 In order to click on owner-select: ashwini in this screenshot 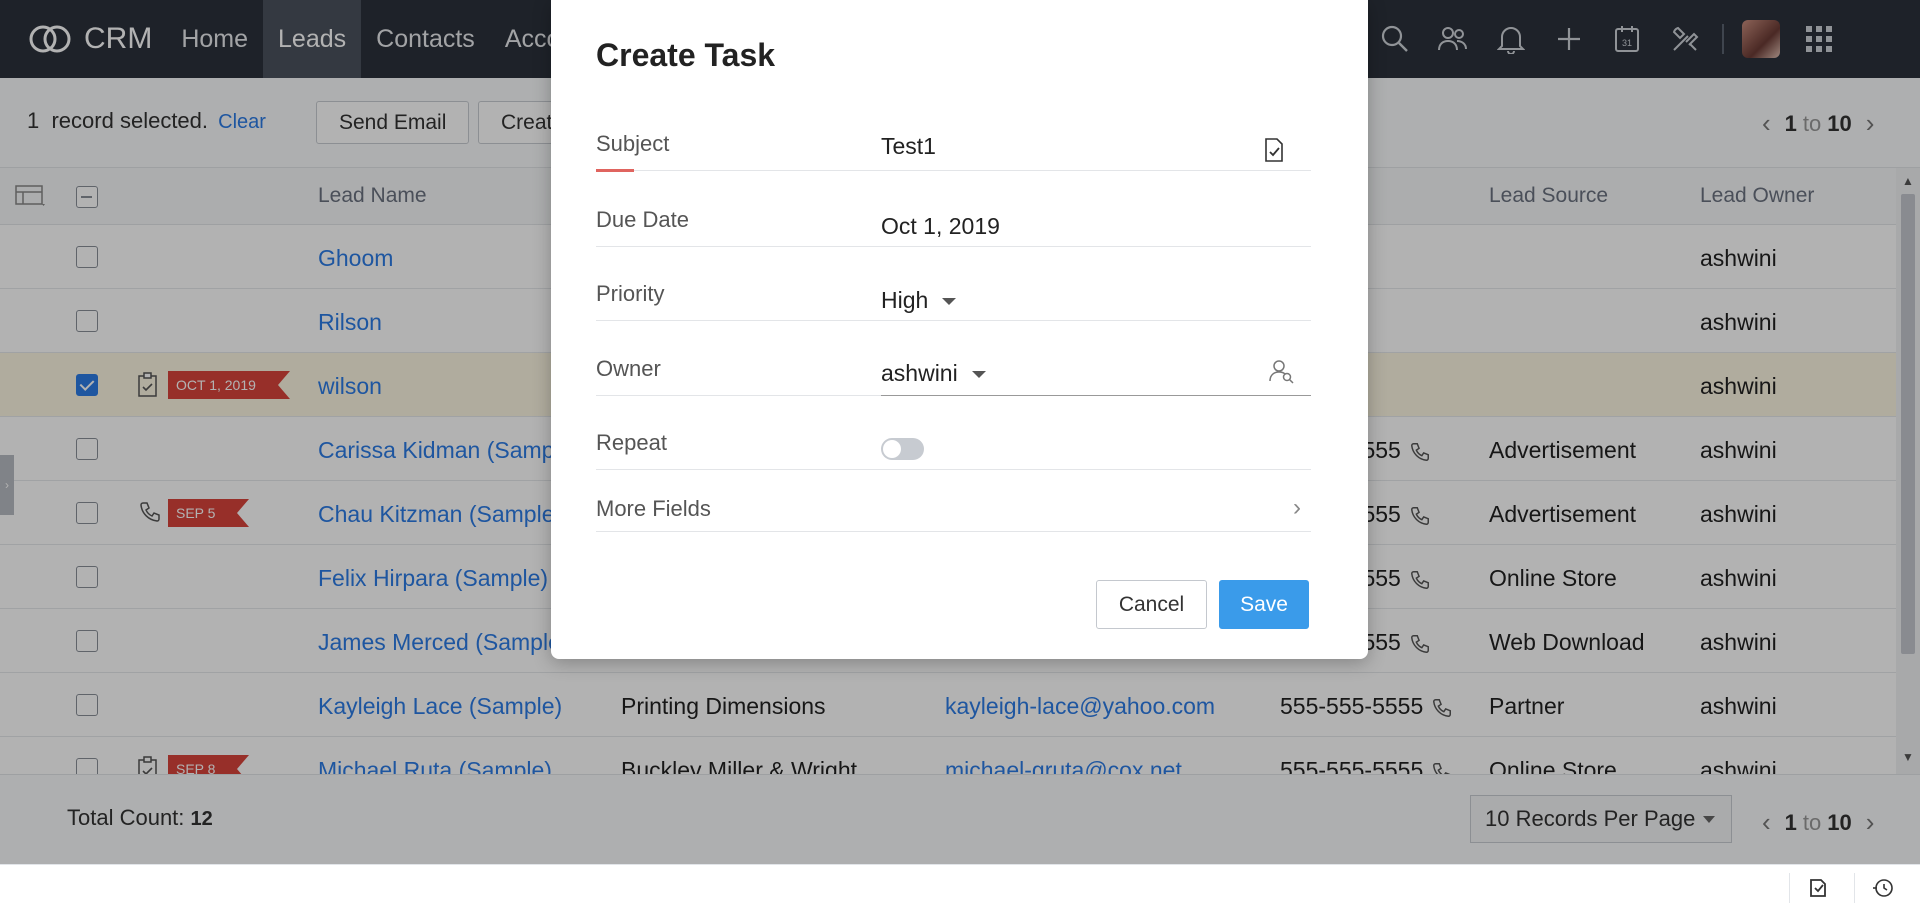, I will do `click(933, 373)`.